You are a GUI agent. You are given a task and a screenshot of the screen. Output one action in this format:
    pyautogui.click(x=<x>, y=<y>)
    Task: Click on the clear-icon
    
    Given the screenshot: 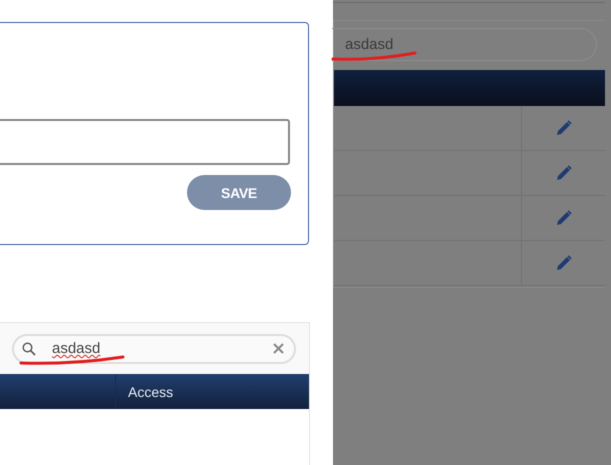 What is the action you would take?
    pyautogui.click(x=278, y=348)
    